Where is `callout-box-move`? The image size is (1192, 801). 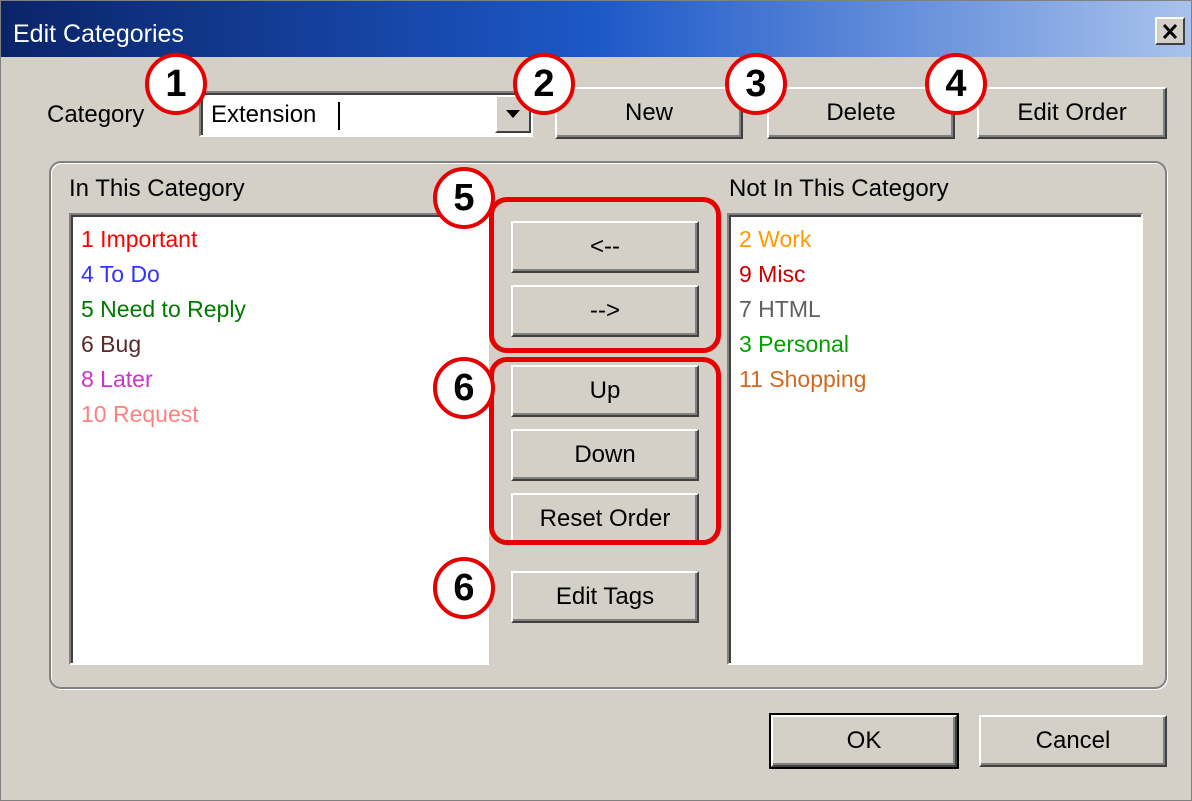 callout-box-move is located at coordinates (605, 275).